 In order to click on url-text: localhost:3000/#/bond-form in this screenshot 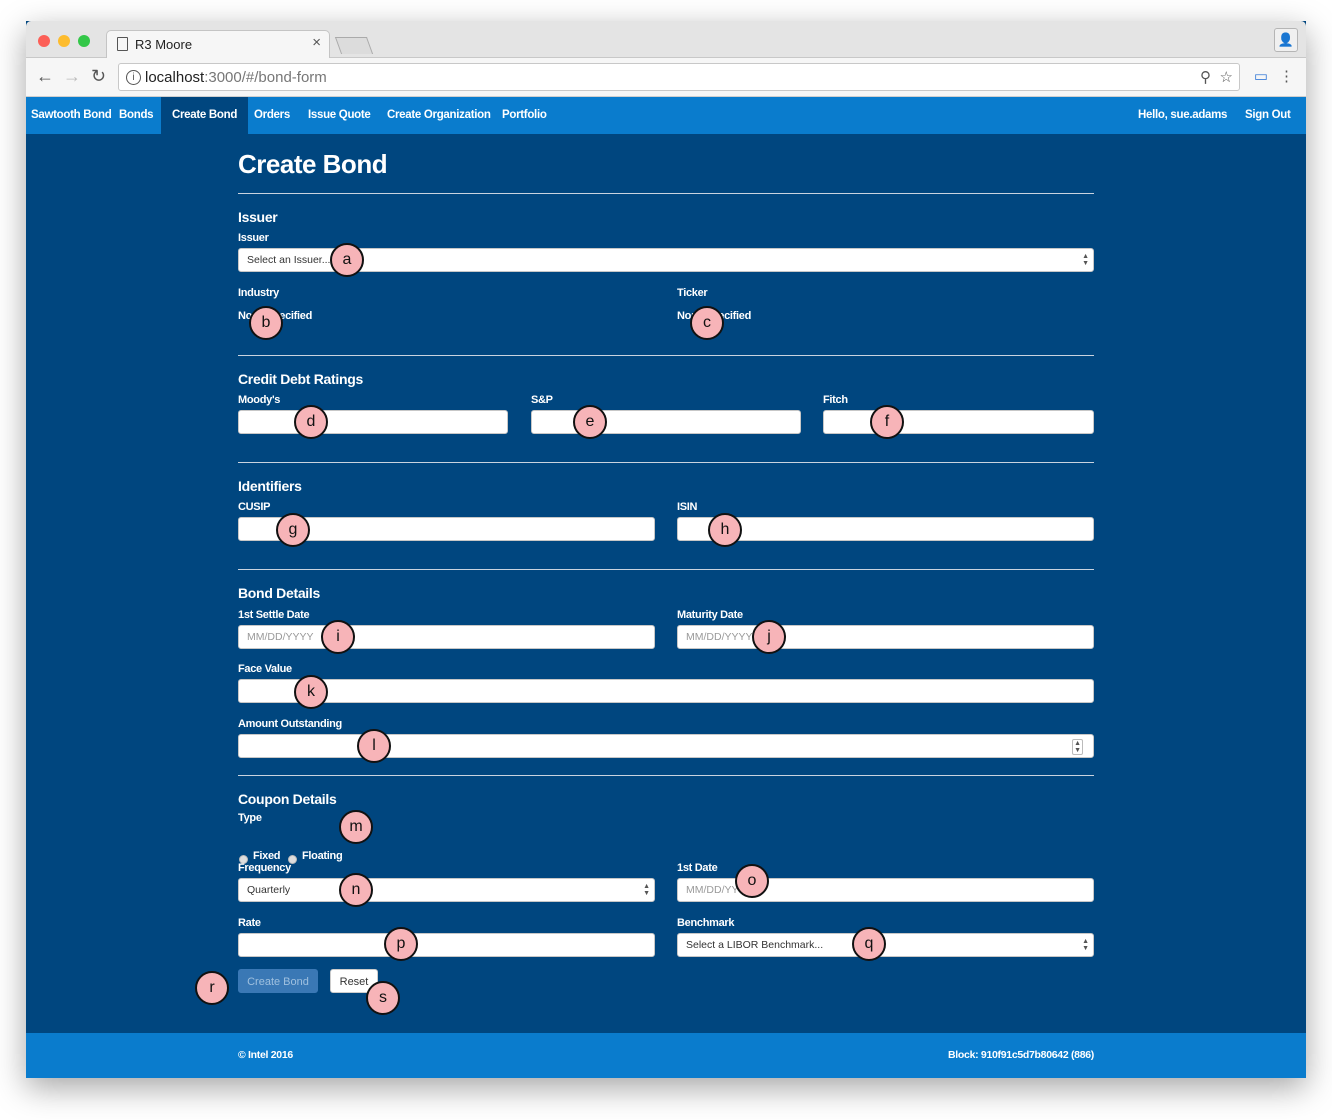, I will do `click(236, 77)`.